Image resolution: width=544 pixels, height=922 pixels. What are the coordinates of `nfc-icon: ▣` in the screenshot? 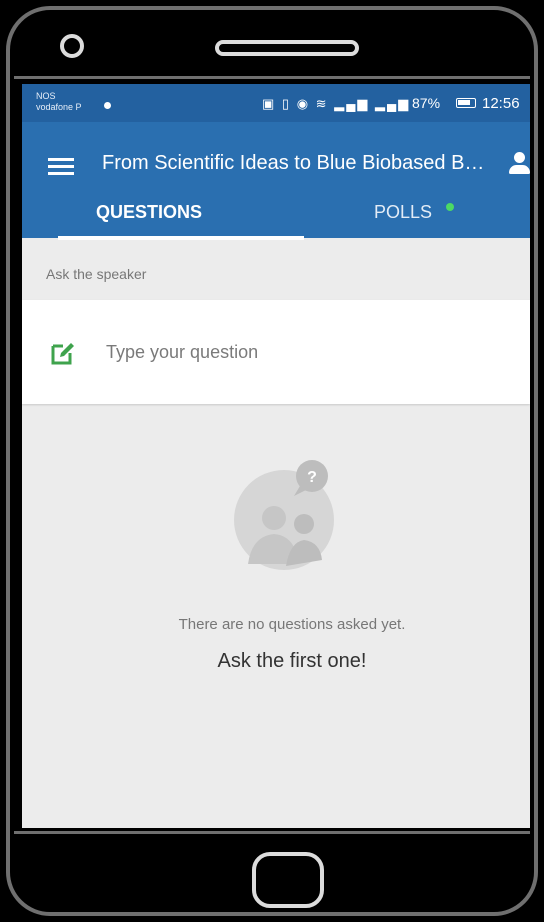 It's located at (269, 103).